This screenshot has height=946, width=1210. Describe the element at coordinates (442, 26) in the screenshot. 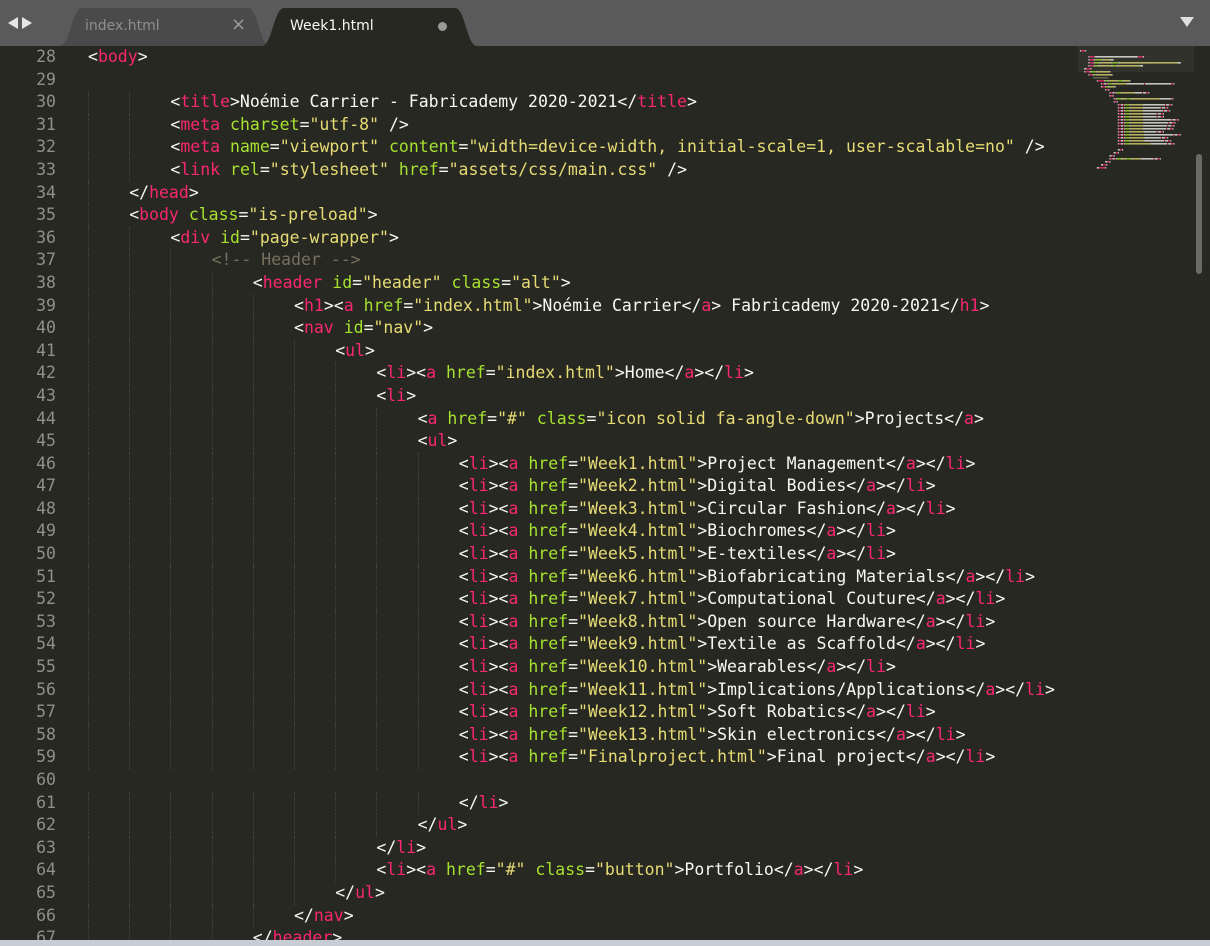

I see `dirty-dot-icon` at that location.